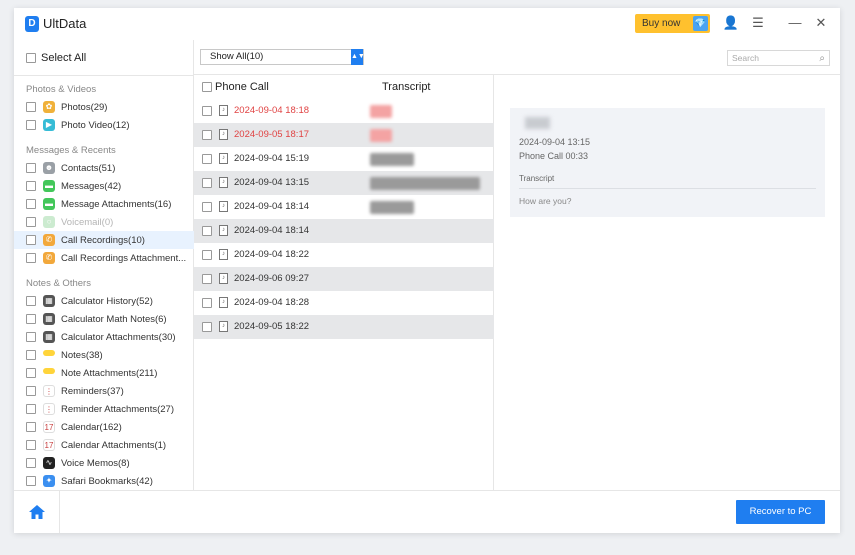 The image size is (855, 555). Describe the element at coordinates (49, 463) in the screenshot. I see `voice-memo-icon: ∿` at that location.